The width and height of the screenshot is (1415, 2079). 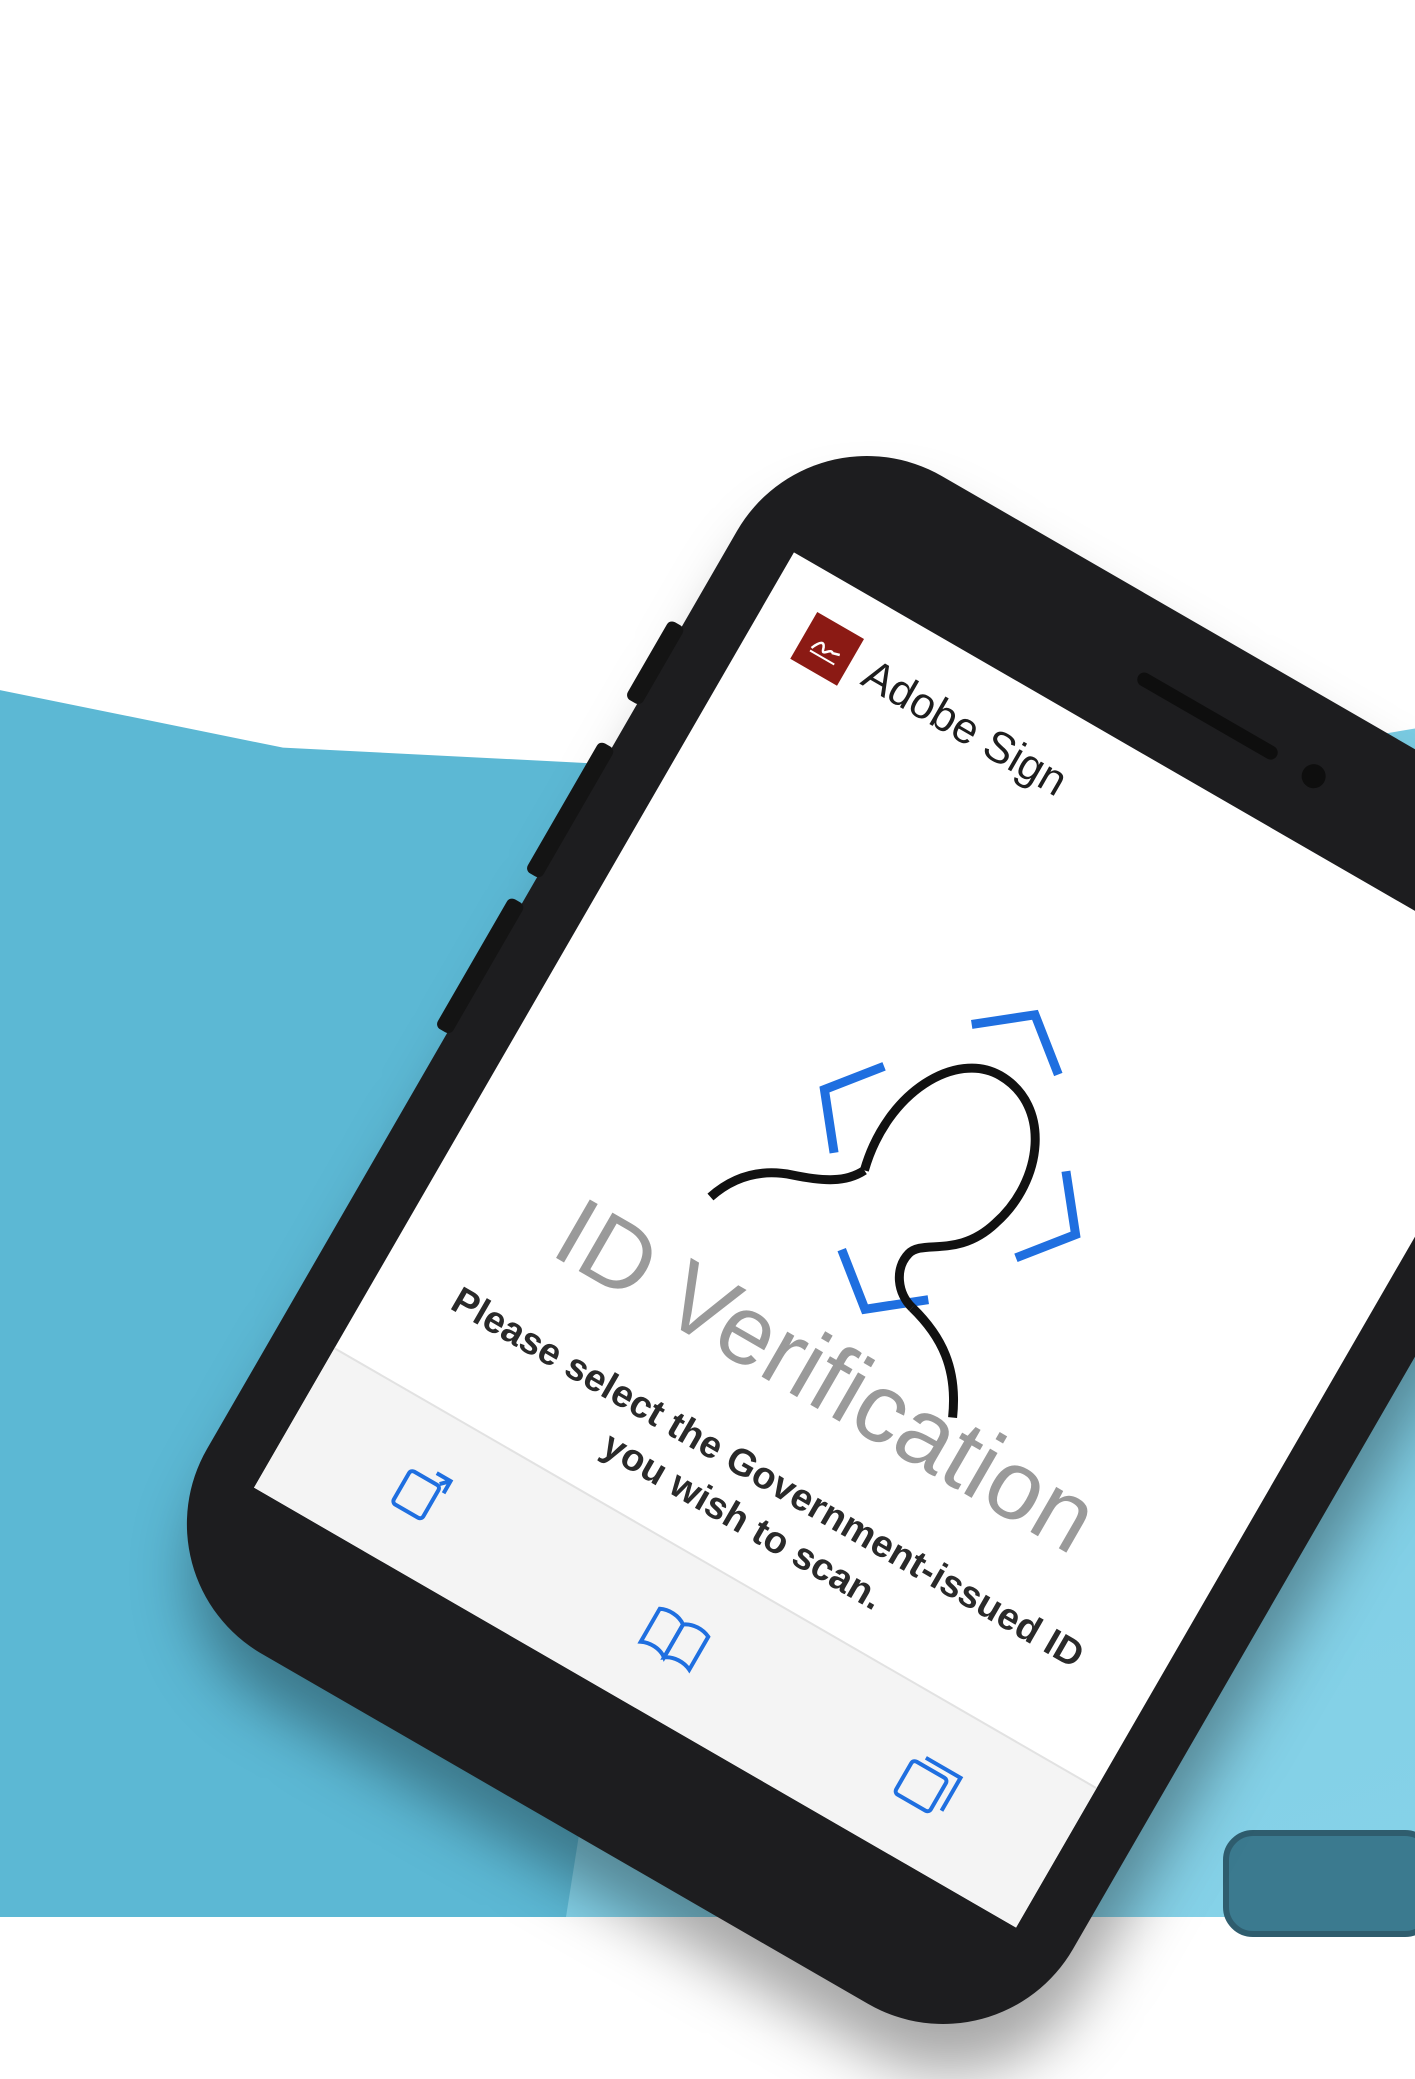 I want to click on option-label: Passport, so click(x=499, y=1704).